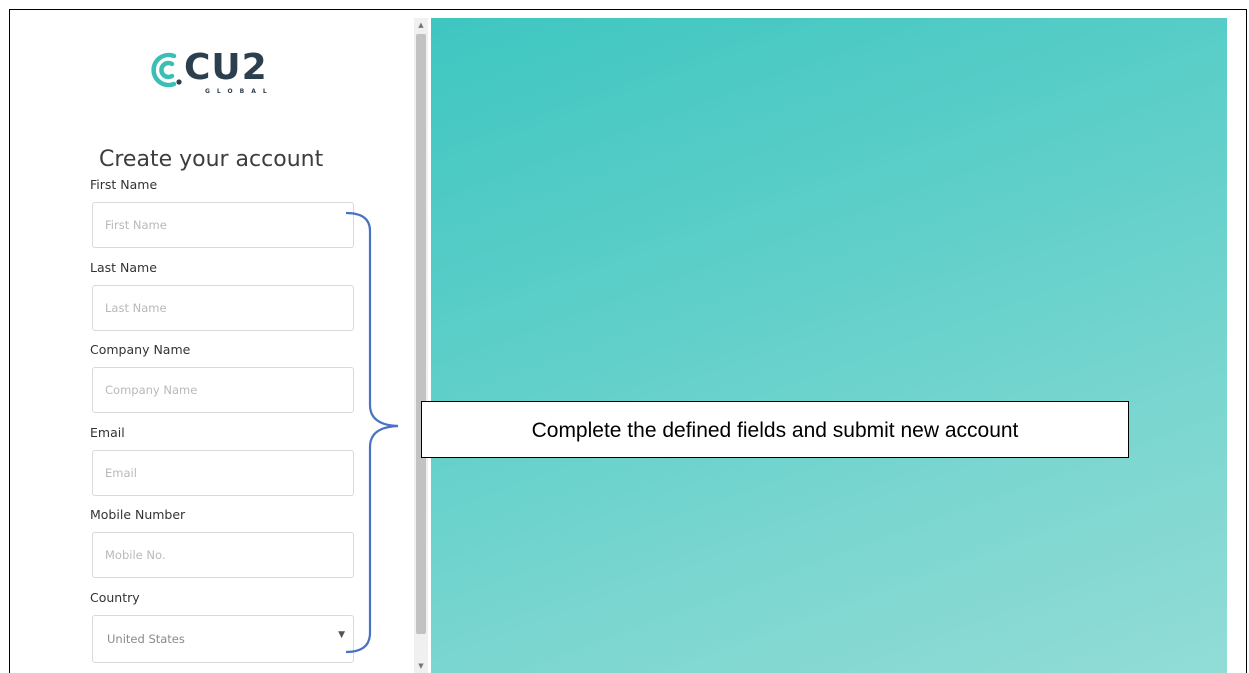  Describe the element at coordinates (146, 639) in the screenshot. I see `country-selected-value: United States` at that location.